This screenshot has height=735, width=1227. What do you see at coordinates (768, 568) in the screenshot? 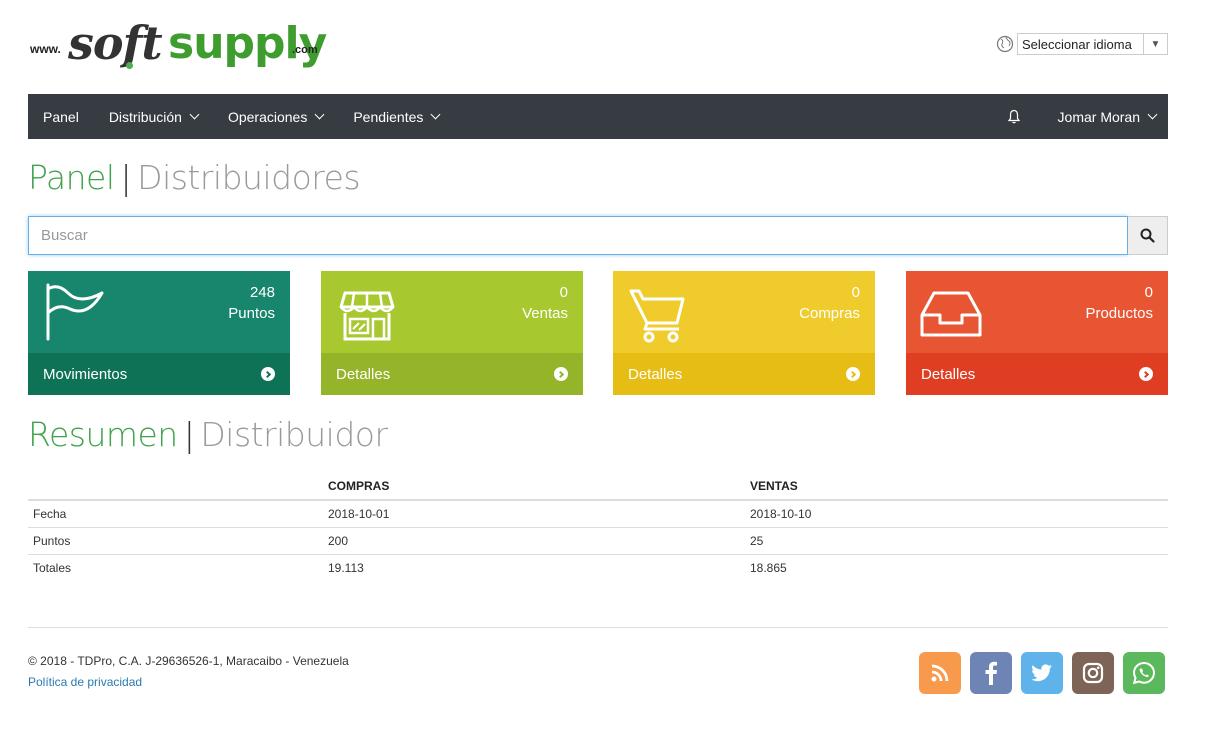
I see `table-cell: 18.865` at bounding box center [768, 568].